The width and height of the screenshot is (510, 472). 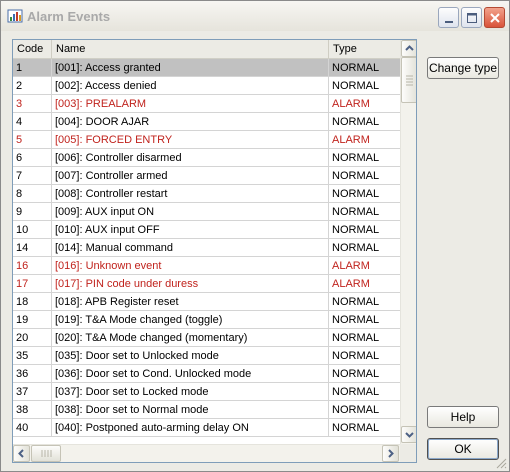 I want to click on column-header-name: Name, so click(x=190, y=49).